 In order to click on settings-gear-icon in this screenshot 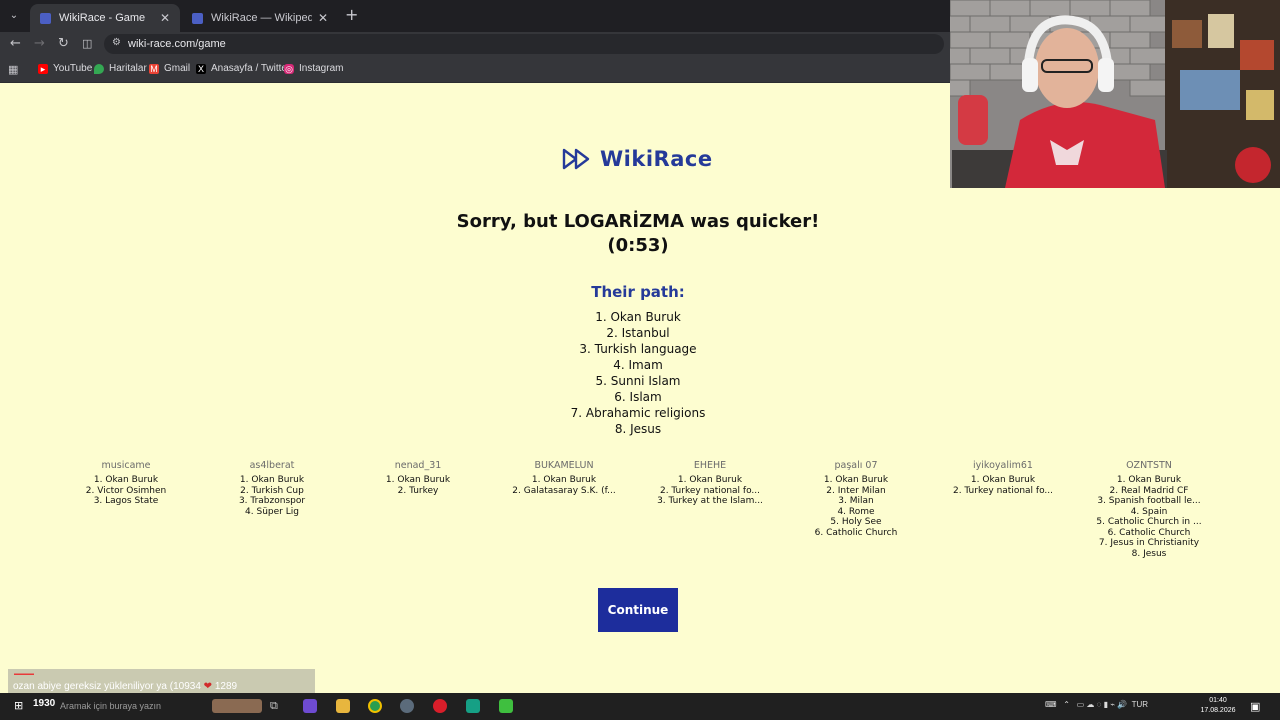, I will do `click(407, 706)`.